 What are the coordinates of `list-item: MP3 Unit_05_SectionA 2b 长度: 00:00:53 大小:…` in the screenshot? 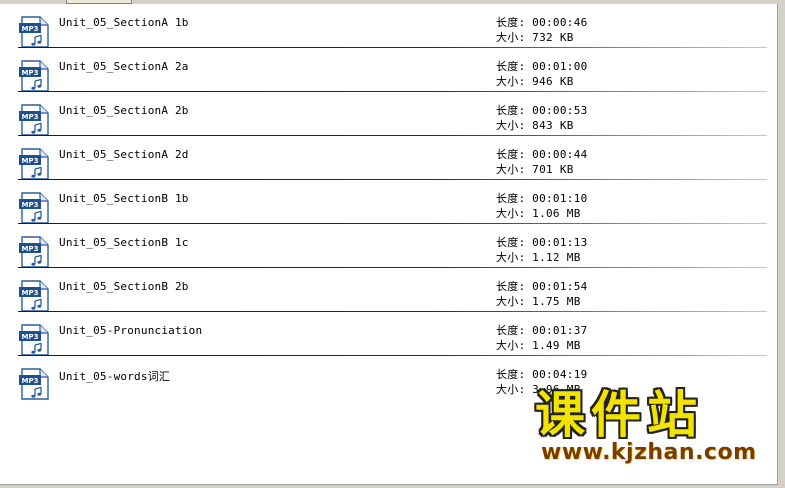 It's located at (388, 114).